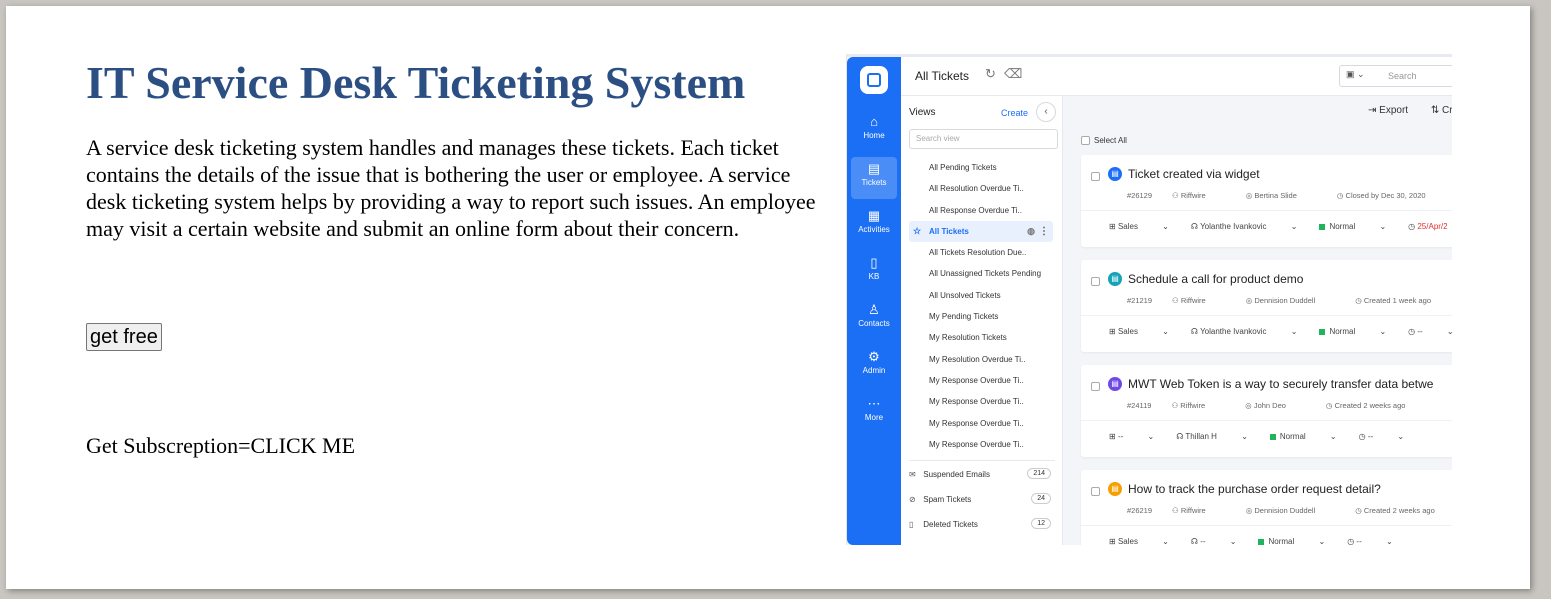 The height and width of the screenshot is (599, 1551). I want to click on get-free-button: get free, so click(124, 337).